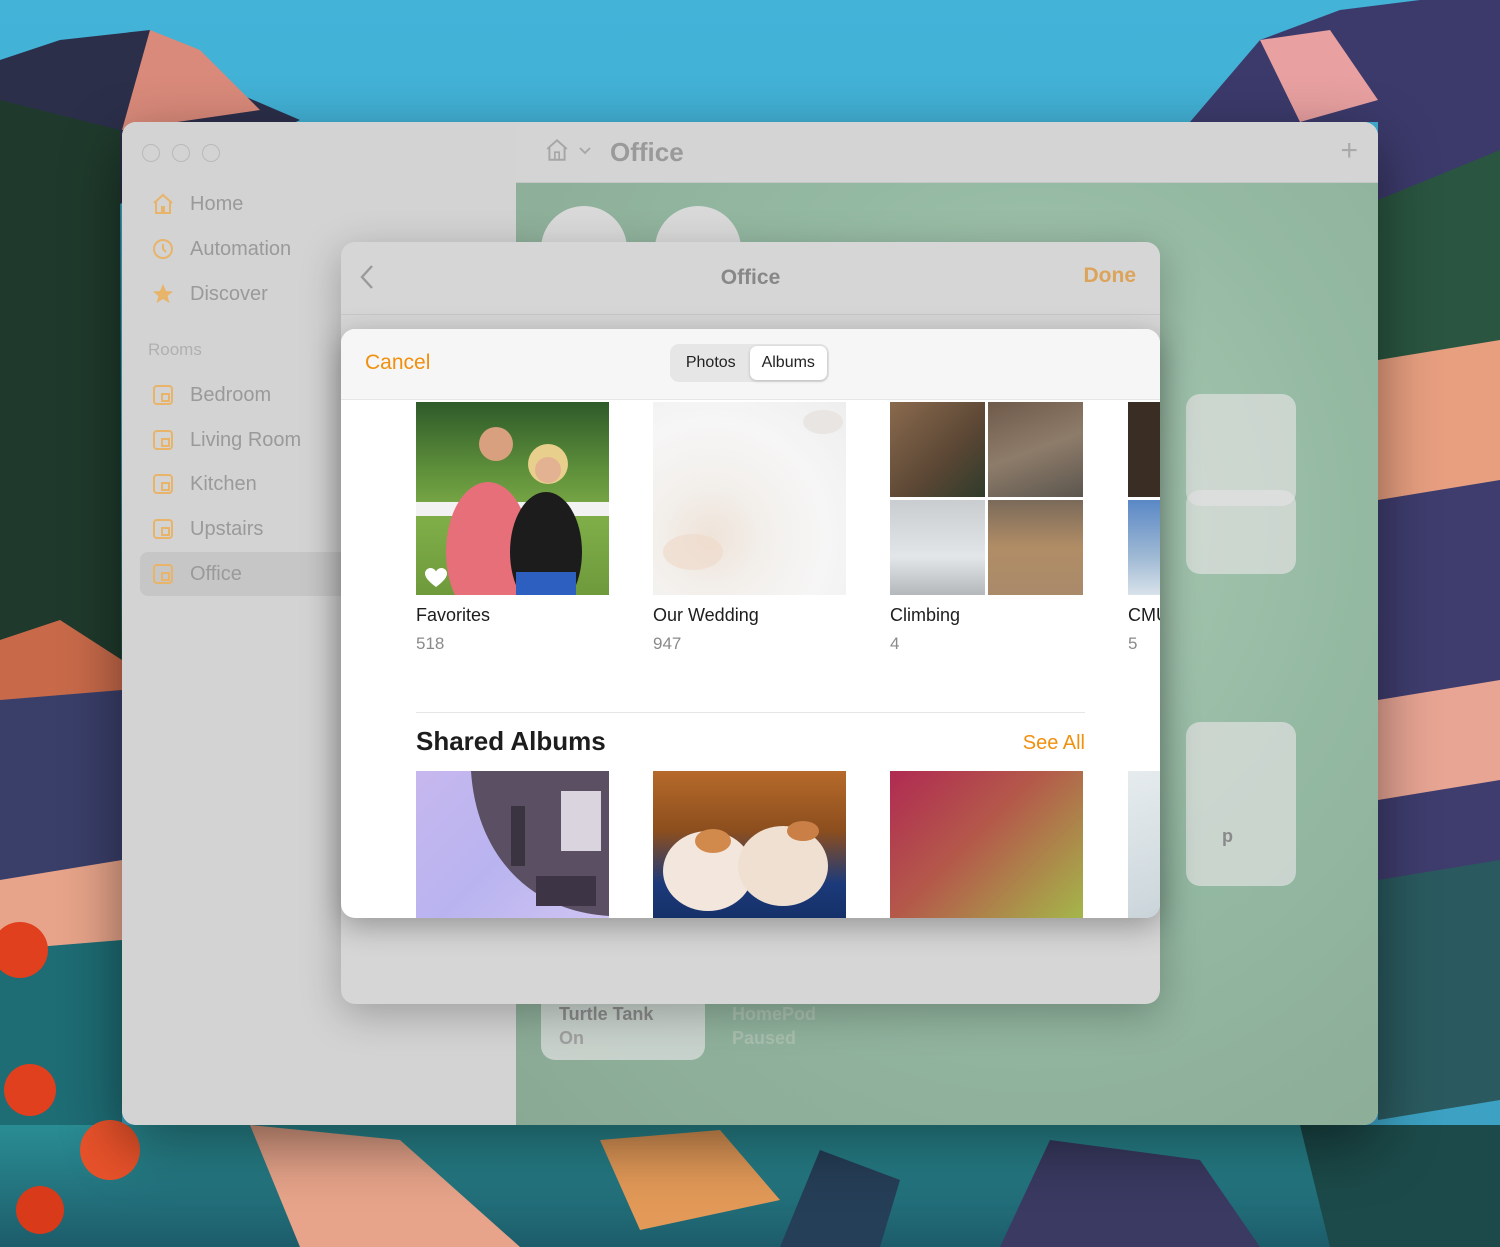 Image resolution: width=1500 pixels, height=1247 pixels. What do you see at coordinates (246, 439) in the screenshot?
I see `sidebar-item-label: Living Room` at bounding box center [246, 439].